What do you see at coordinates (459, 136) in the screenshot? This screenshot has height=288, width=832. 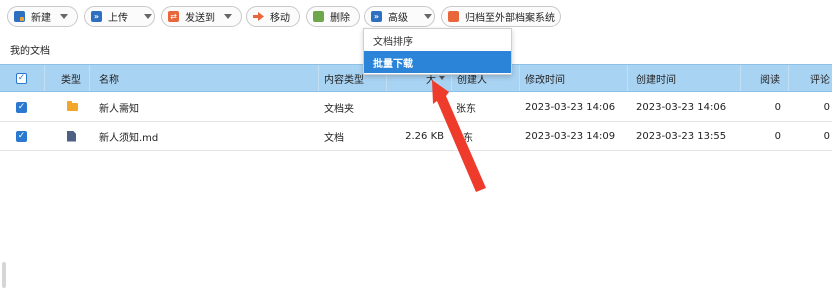 I see `annotation-arrow-icon` at bounding box center [459, 136].